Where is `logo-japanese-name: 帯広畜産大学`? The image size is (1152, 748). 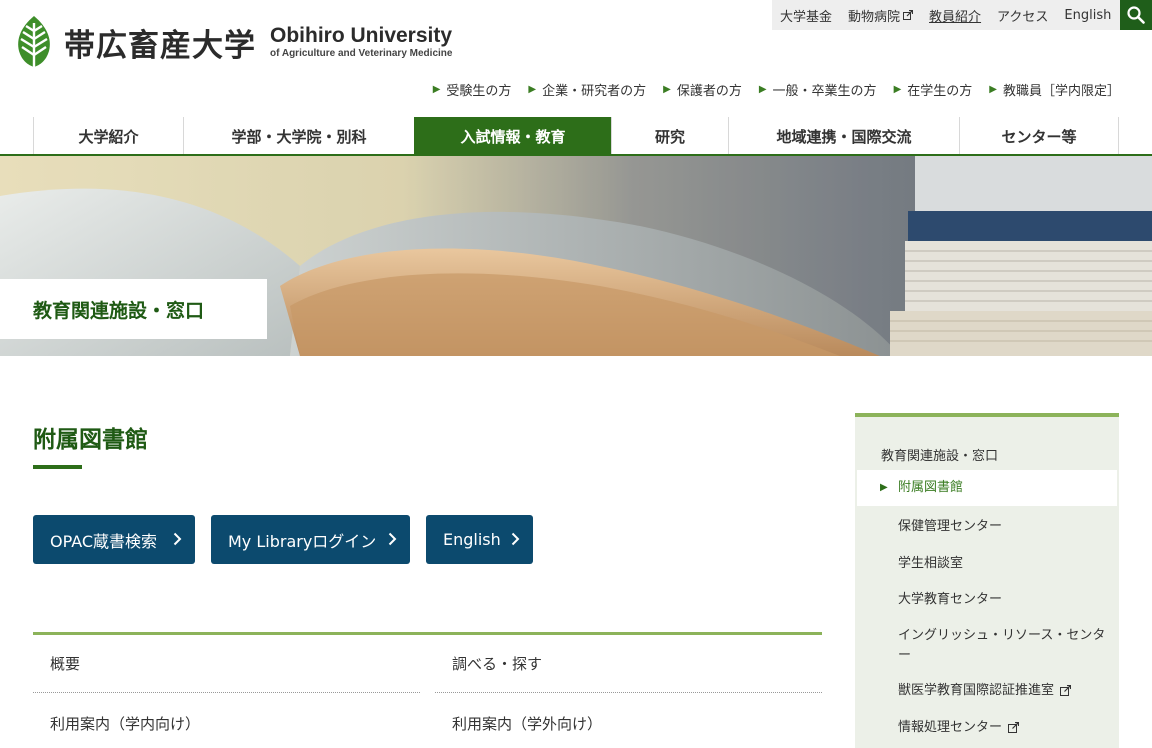 logo-japanese-name: 帯広畜産大学 is located at coordinates (160, 45).